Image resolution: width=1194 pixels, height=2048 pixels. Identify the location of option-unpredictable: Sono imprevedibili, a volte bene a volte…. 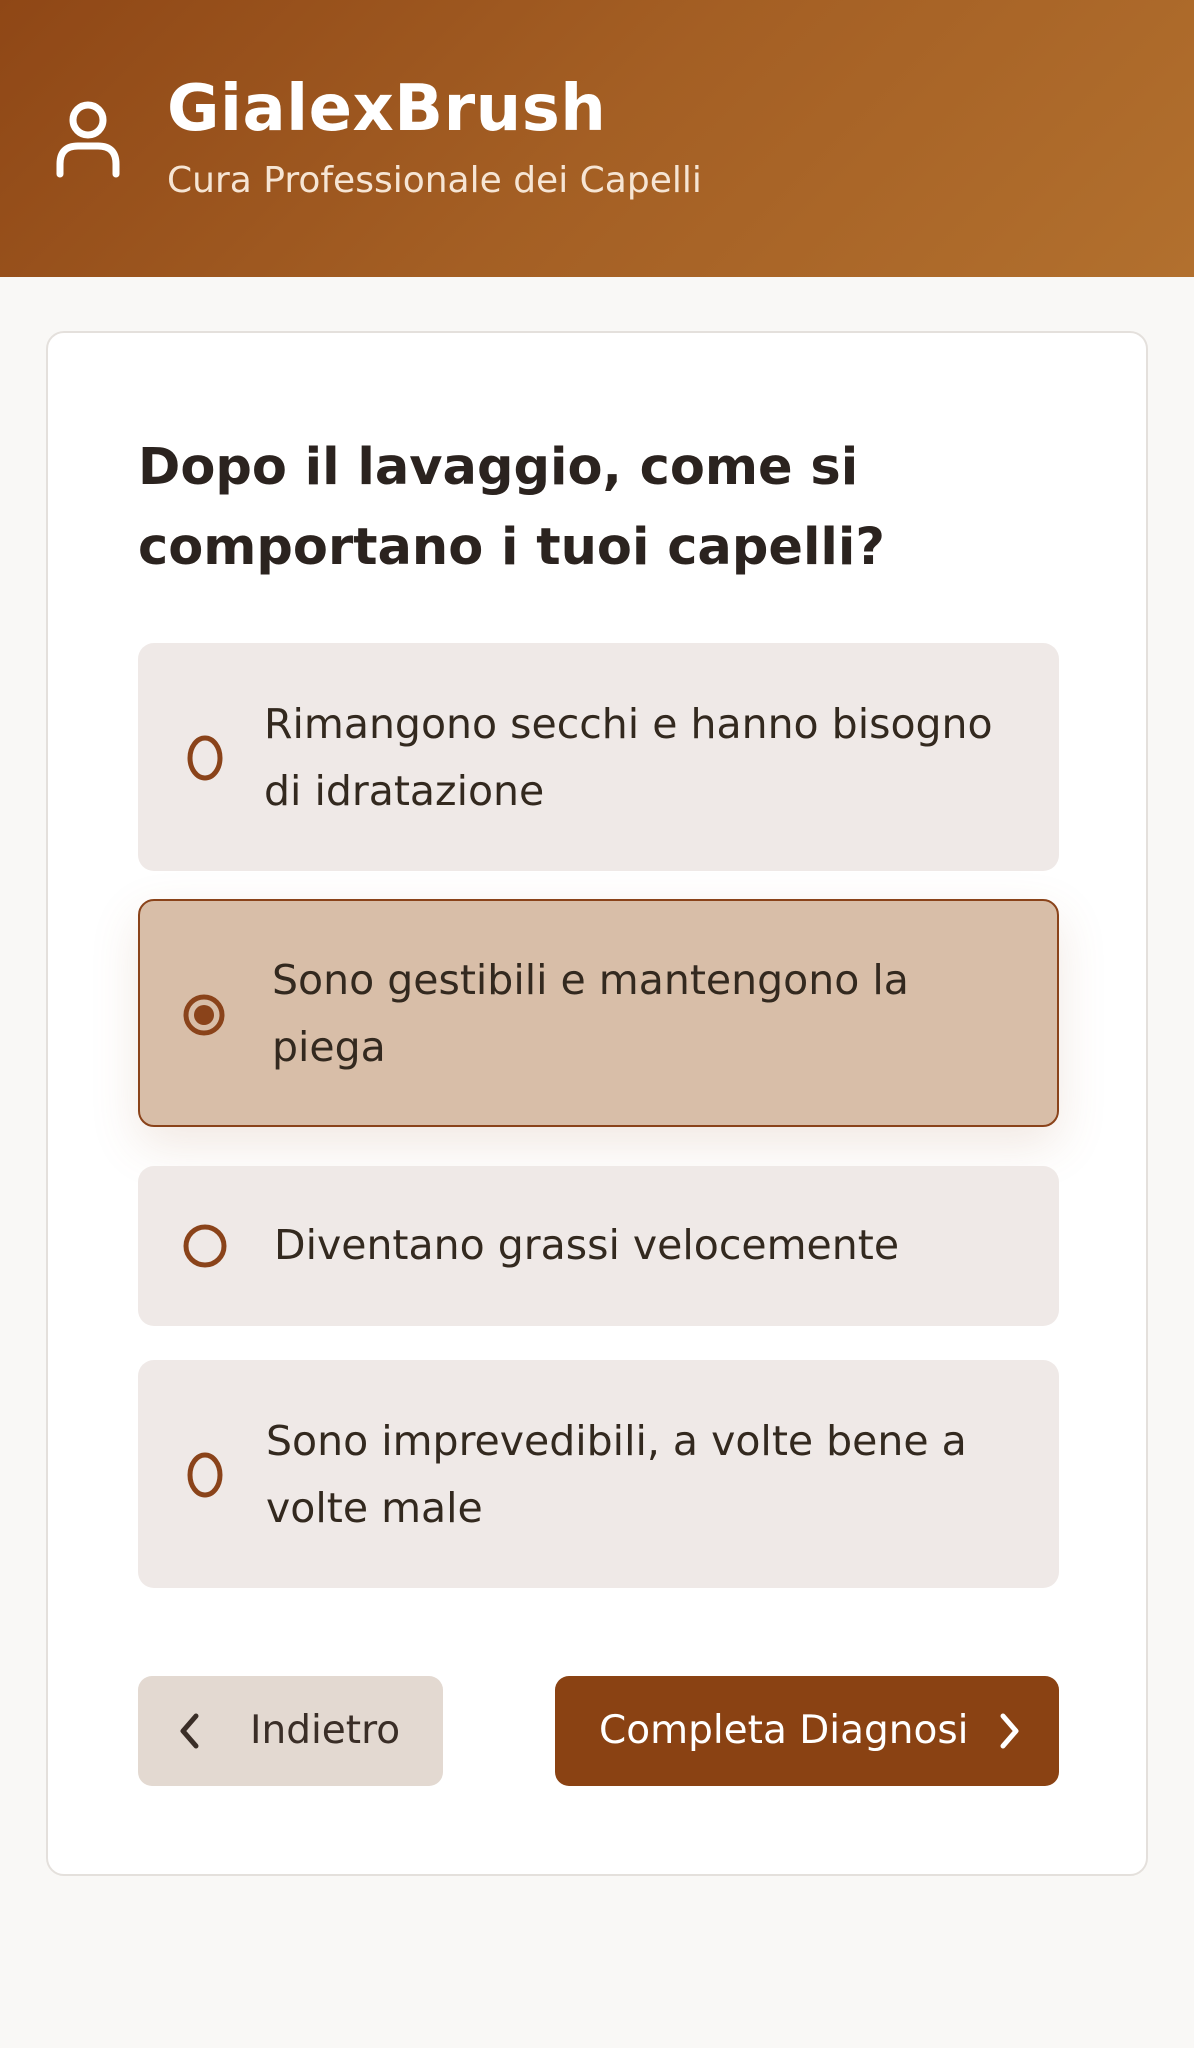
(598, 1474).